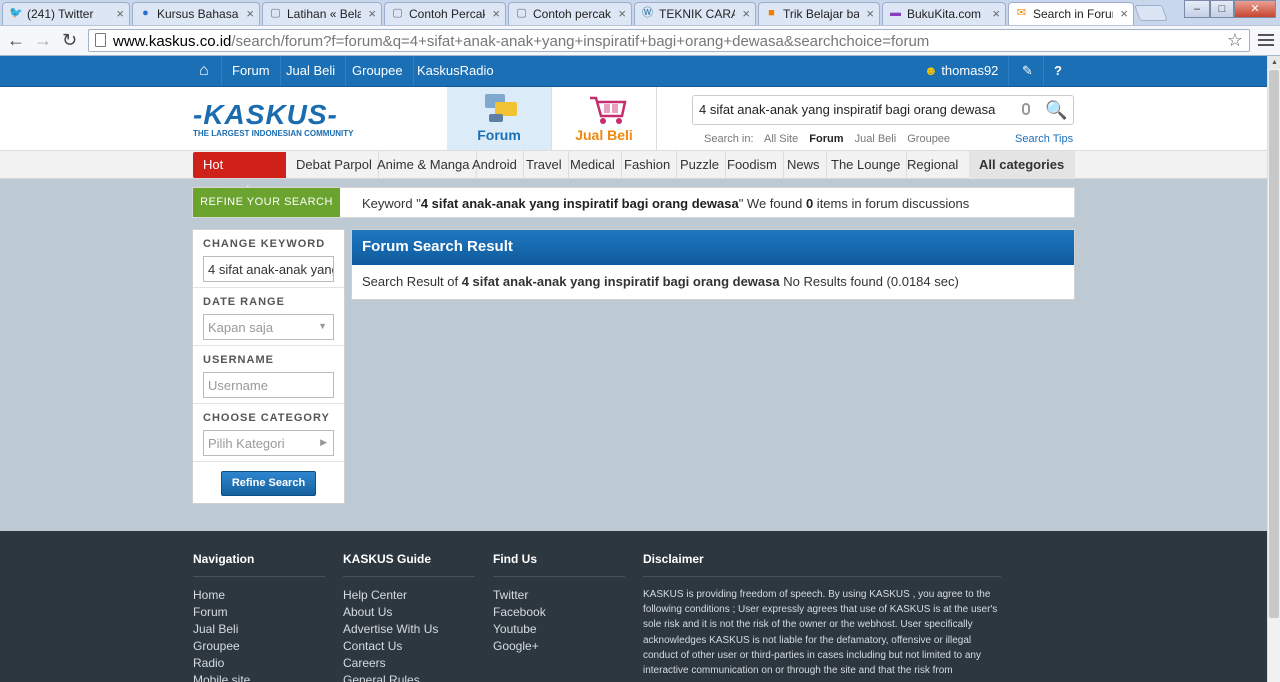  What do you see at coordinates (334, 165) in the screenshot?
I see `category-debat-parpol: Debat Parpol` at bounding box center [334, 165].